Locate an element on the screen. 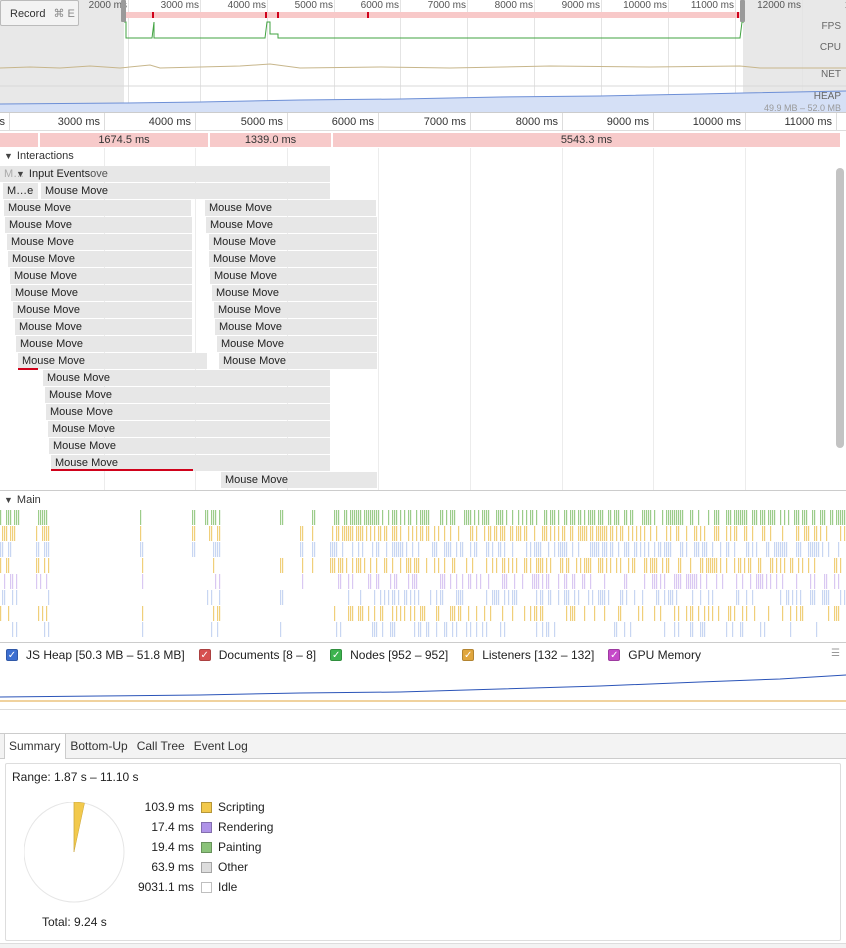 The height and width of the screenshot is (948, 846). frame-block: 1674.5 ms is located at coordinates (124, 140).